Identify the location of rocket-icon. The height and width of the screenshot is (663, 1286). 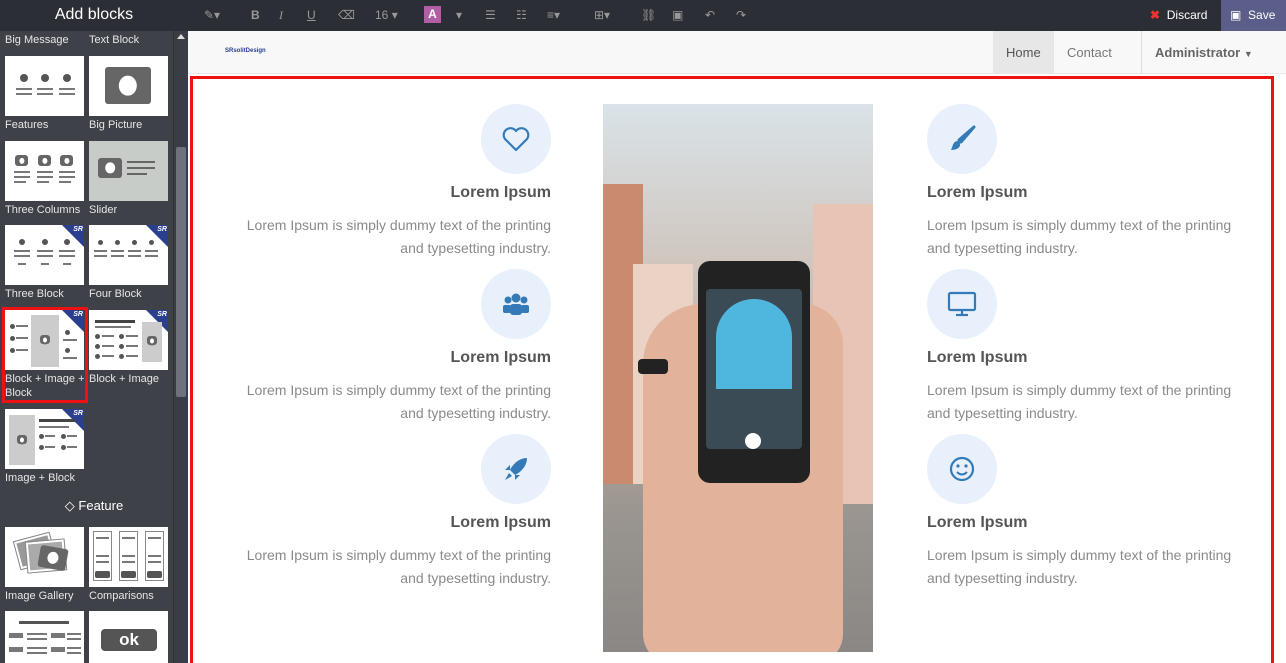
(516, 469).